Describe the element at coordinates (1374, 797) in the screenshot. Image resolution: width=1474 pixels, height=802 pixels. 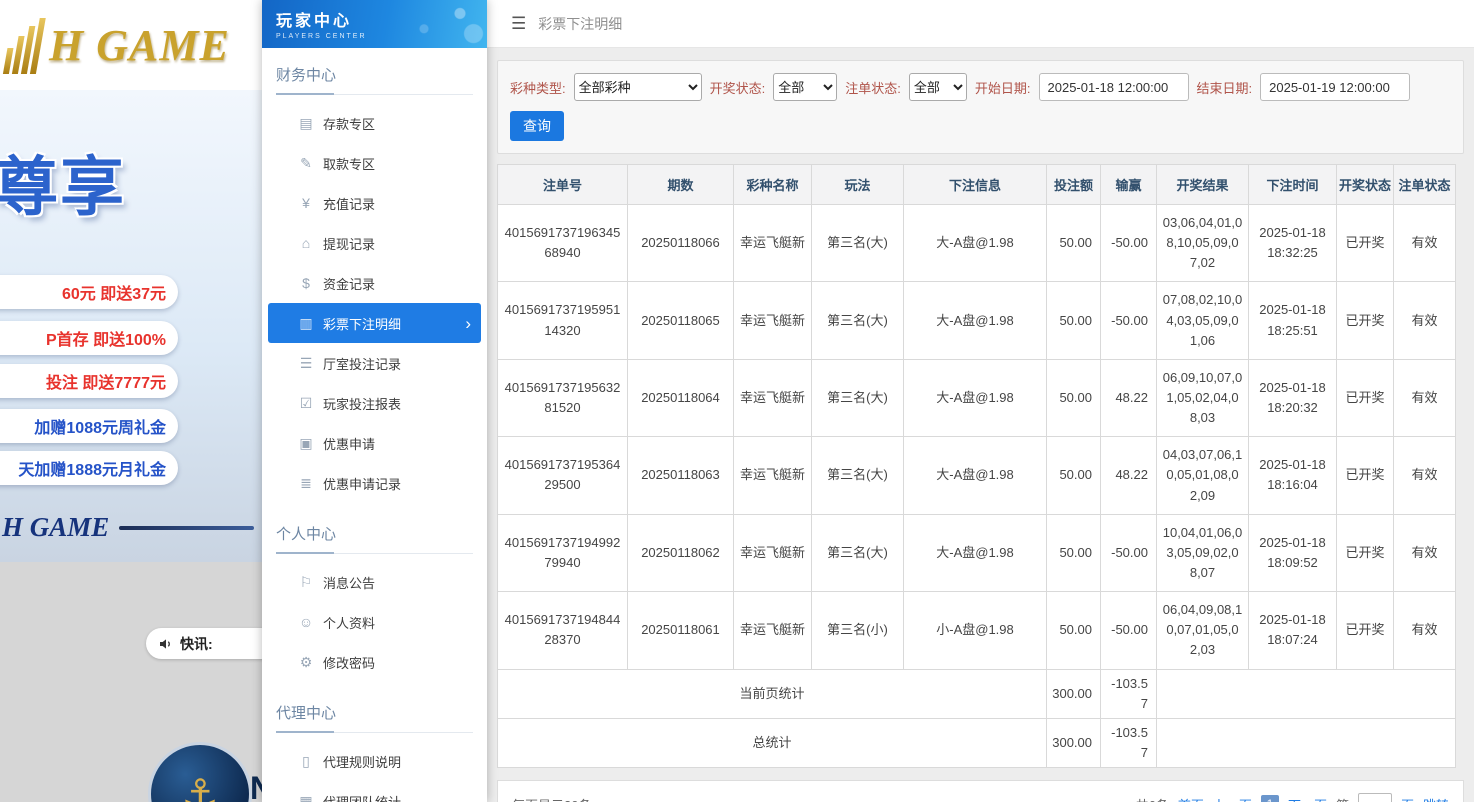
I see `page-jump-input` at that location.